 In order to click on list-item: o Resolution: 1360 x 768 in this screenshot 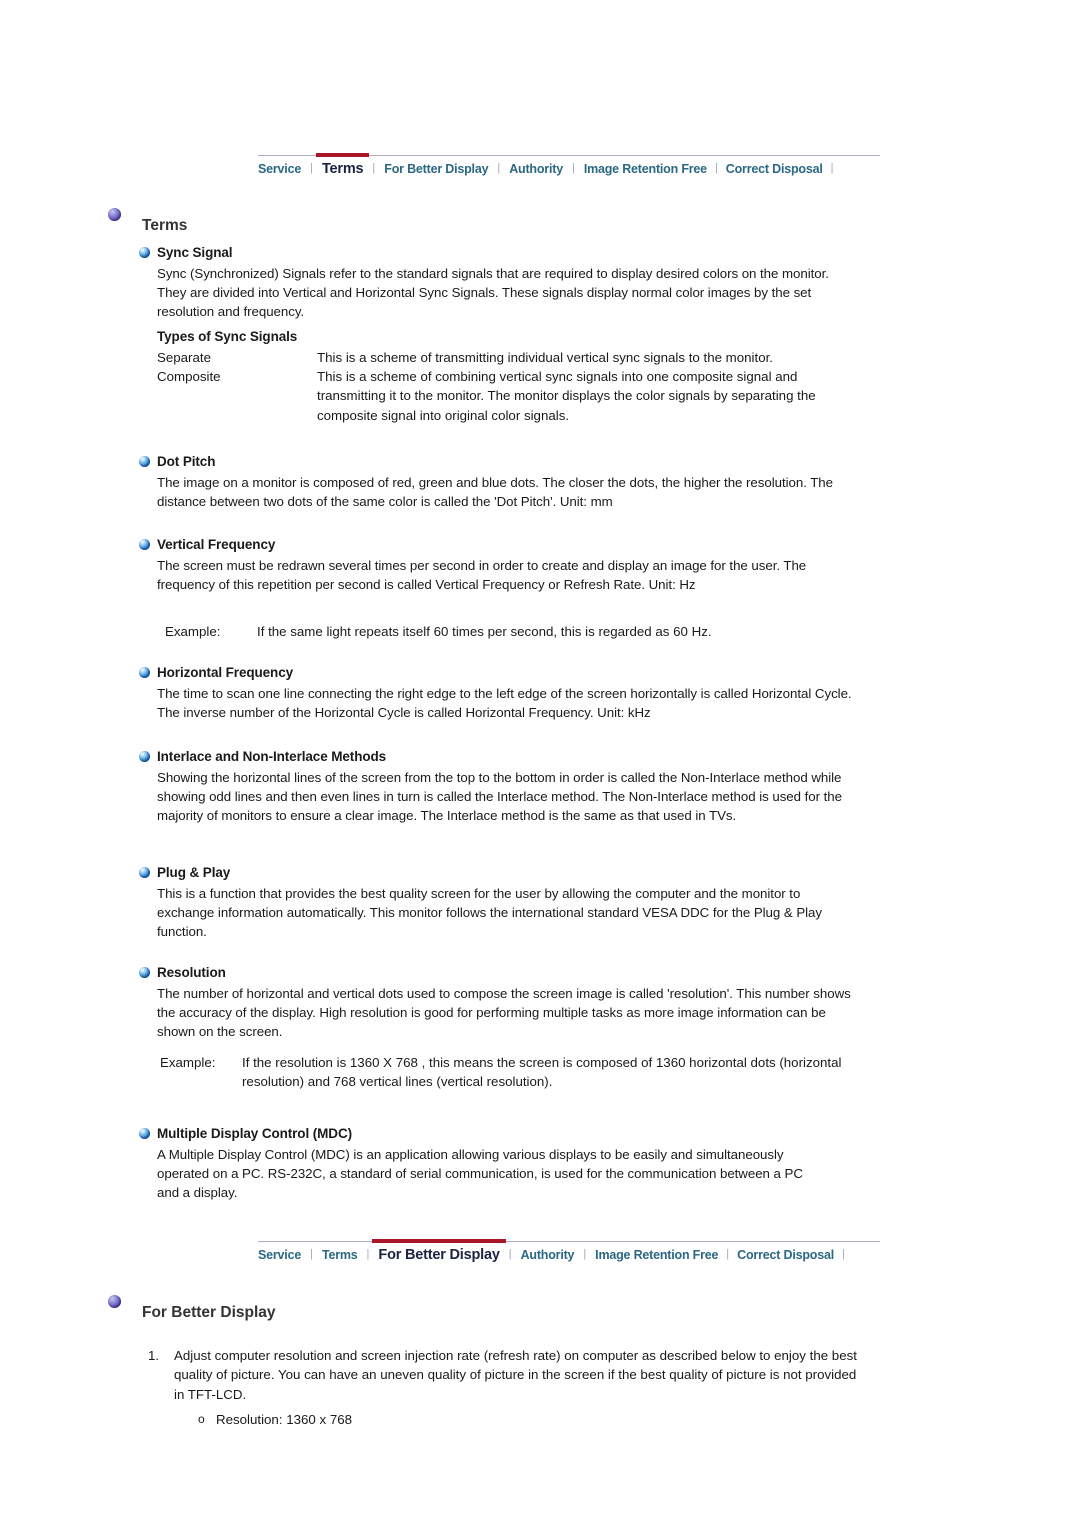, I will do `click(498, 1419)`.